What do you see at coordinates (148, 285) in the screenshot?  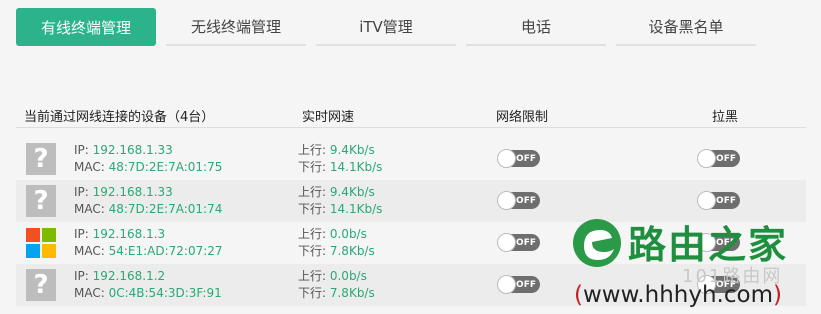 I see `device-info: IP: 192.168.1.2 MAC: 0C:4B:54:3D:3F:91` at bounding box center [148, 285].